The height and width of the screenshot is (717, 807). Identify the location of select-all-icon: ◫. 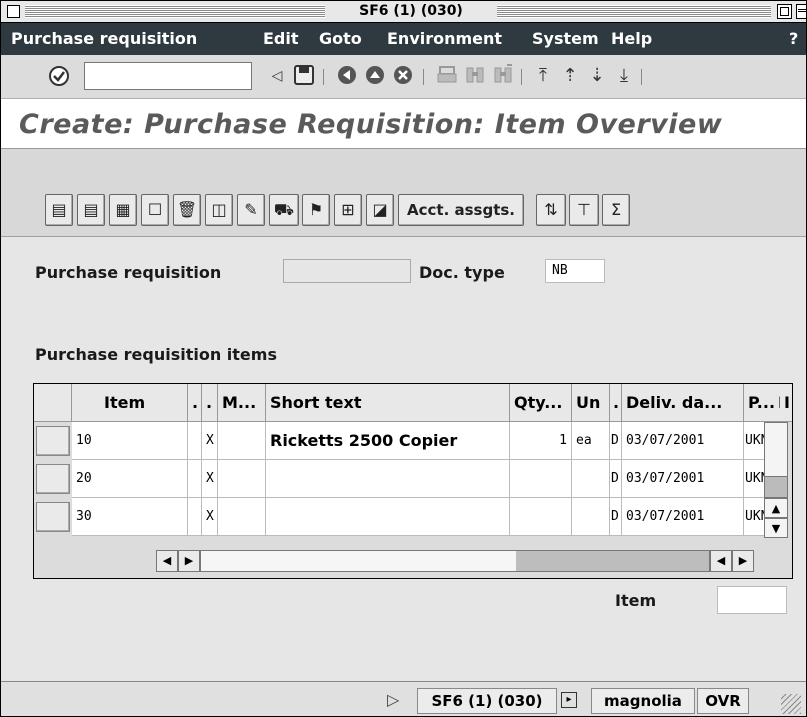
(219, 210).